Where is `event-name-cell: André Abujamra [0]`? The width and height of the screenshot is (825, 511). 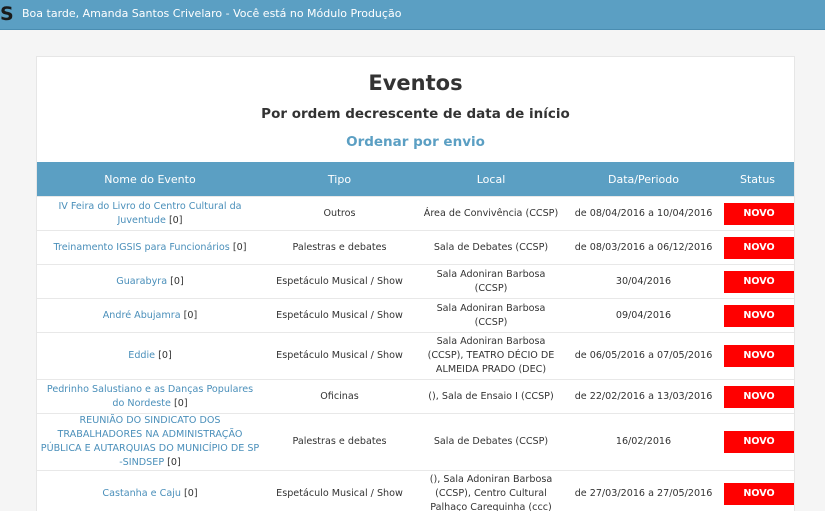 event-name-cell: André Abujamra [0] is located at coordinates (150, 316).